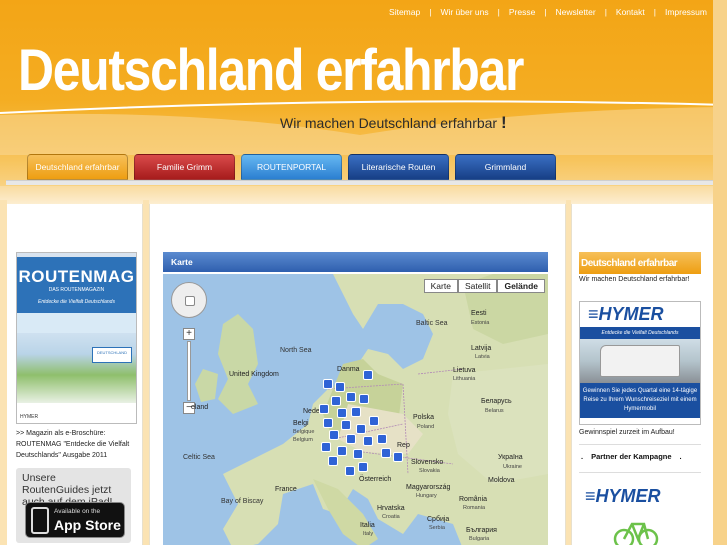 This screenshot has width=727, height=545. Describe the element at coordinates (720, 272) in the screenshot. I see `page-margin-right` at that location.